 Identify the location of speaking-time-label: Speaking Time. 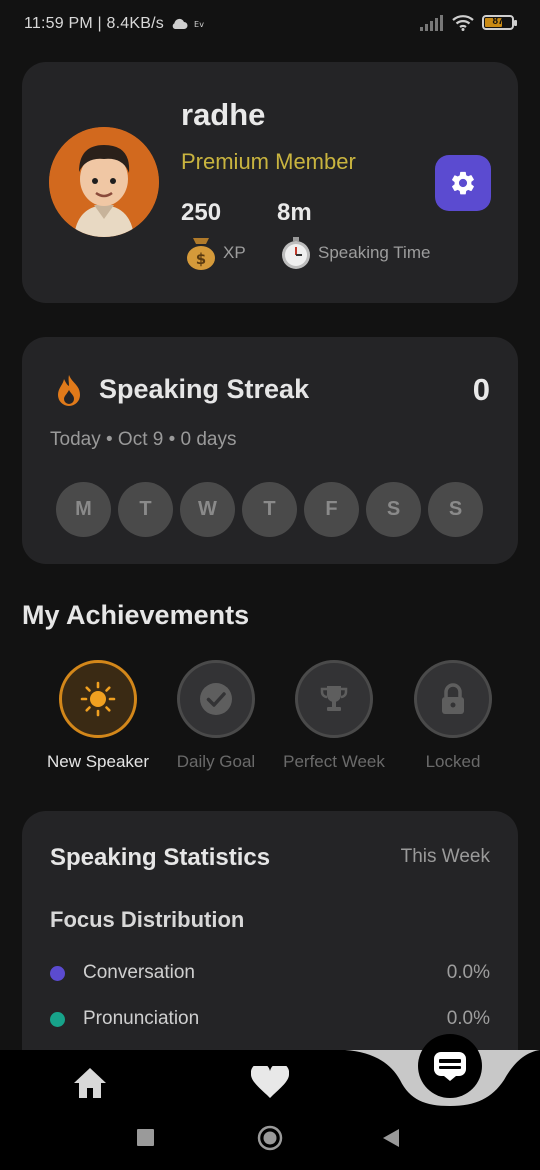
(374, 252).